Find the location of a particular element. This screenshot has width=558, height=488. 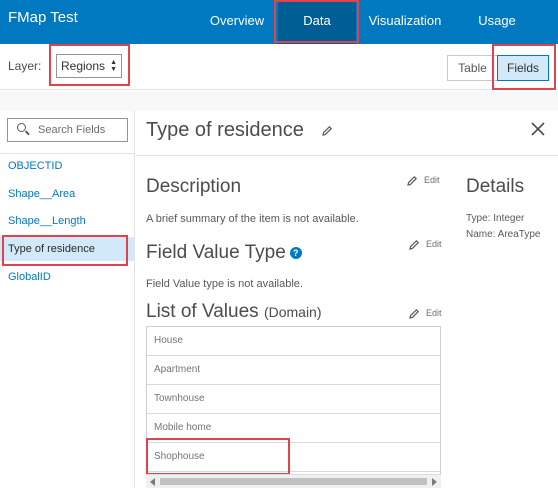

scrollbar-thumb is located at coordinates (293, 481).